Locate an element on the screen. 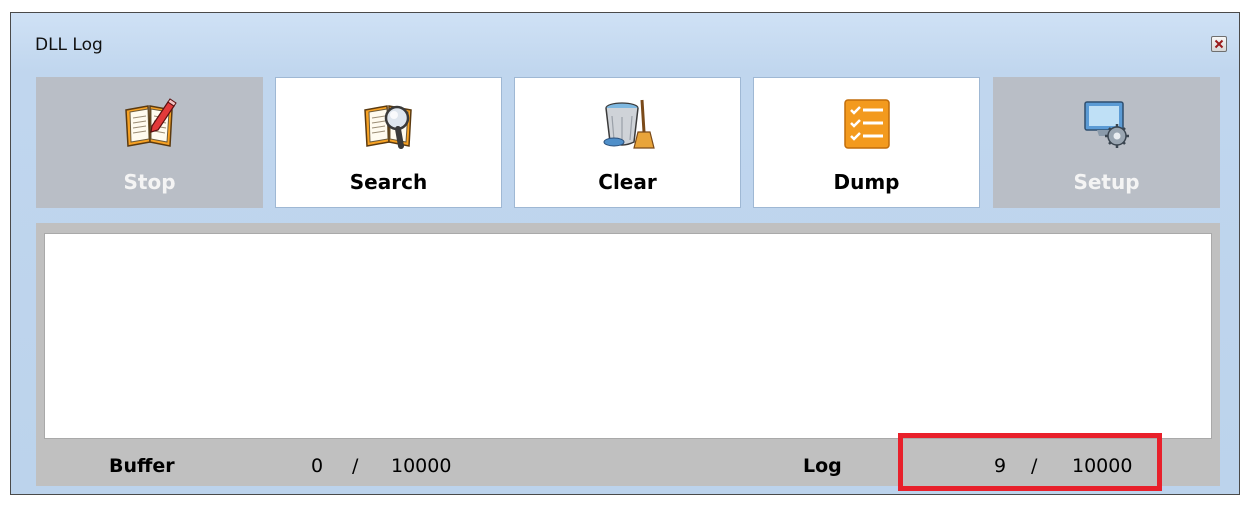 This screenshot has width=1246, height=507. trash-bin-broom-icon is located at coordinates (629, 124).